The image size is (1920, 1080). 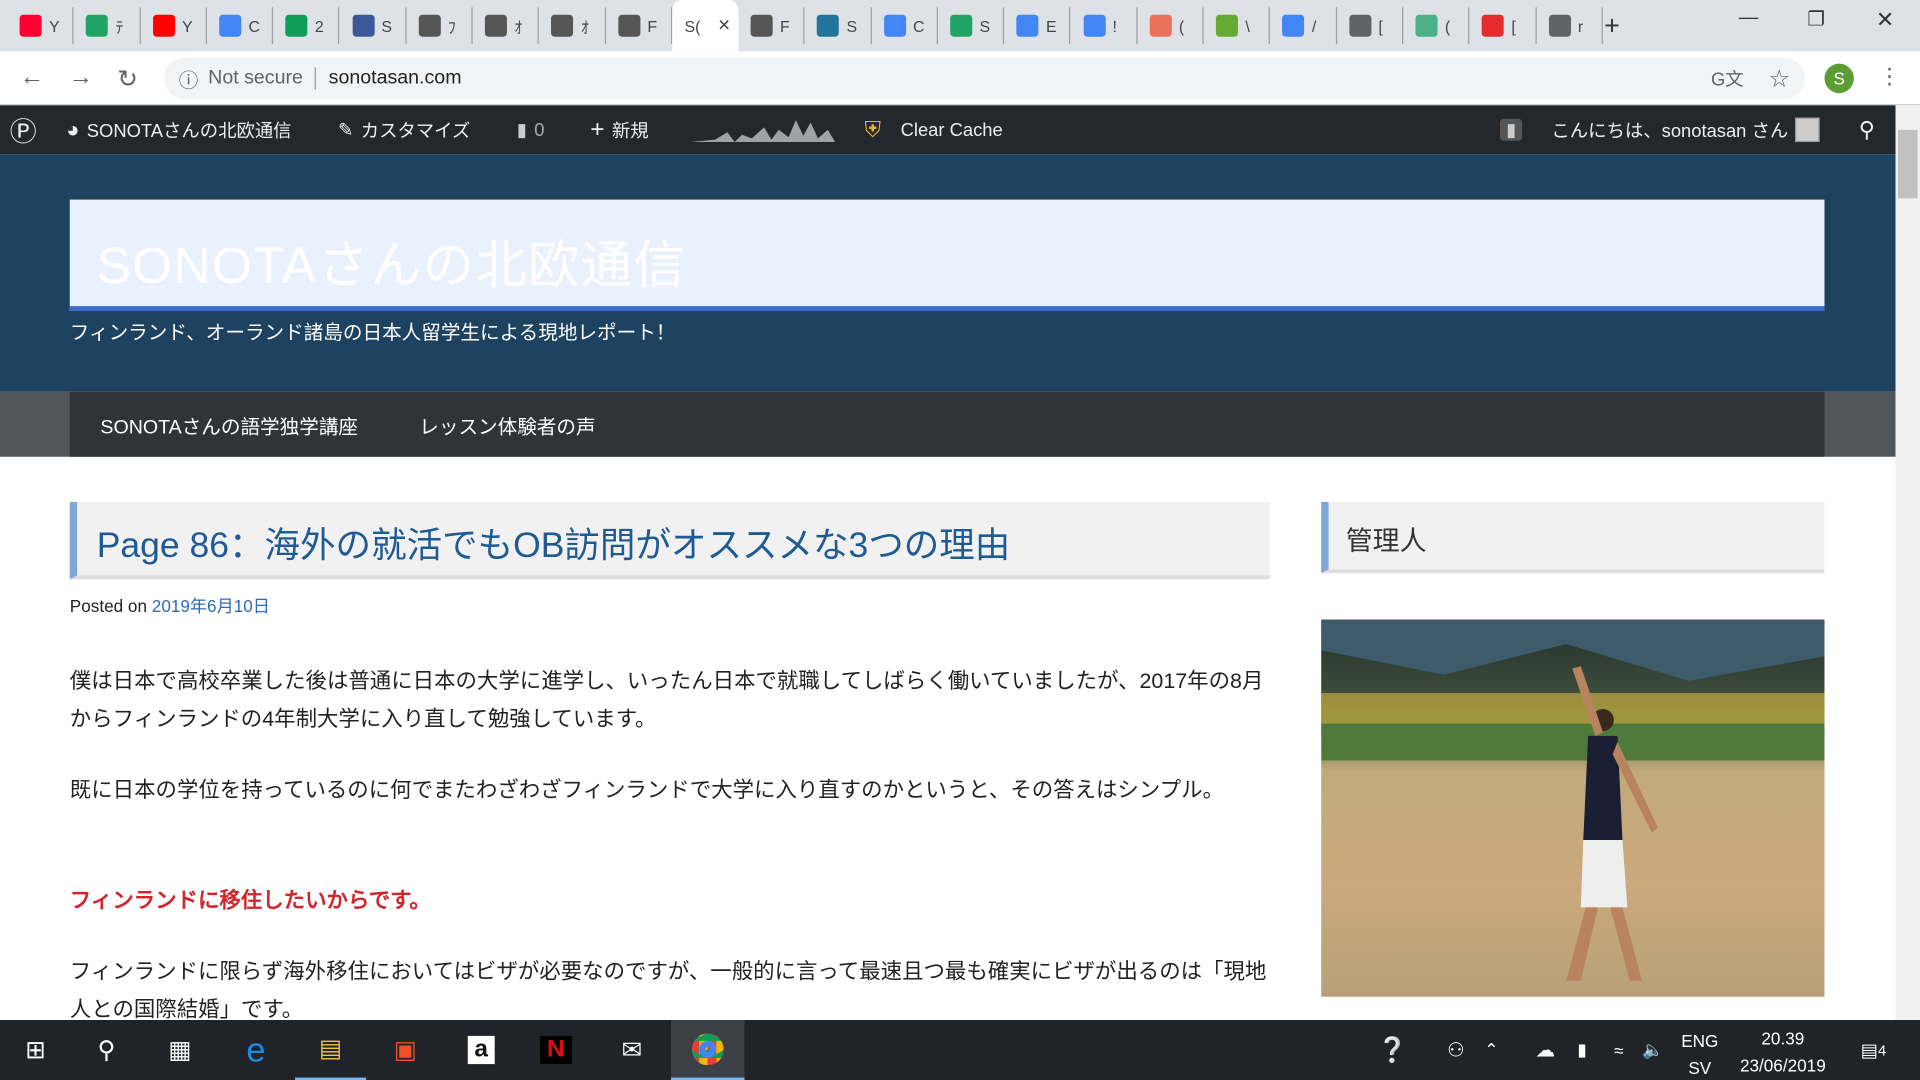 What do you see at coordinates (1392, 1050) in the screenshot?
I see `help-icon: ❔` at bounding box center [1392, 1050].